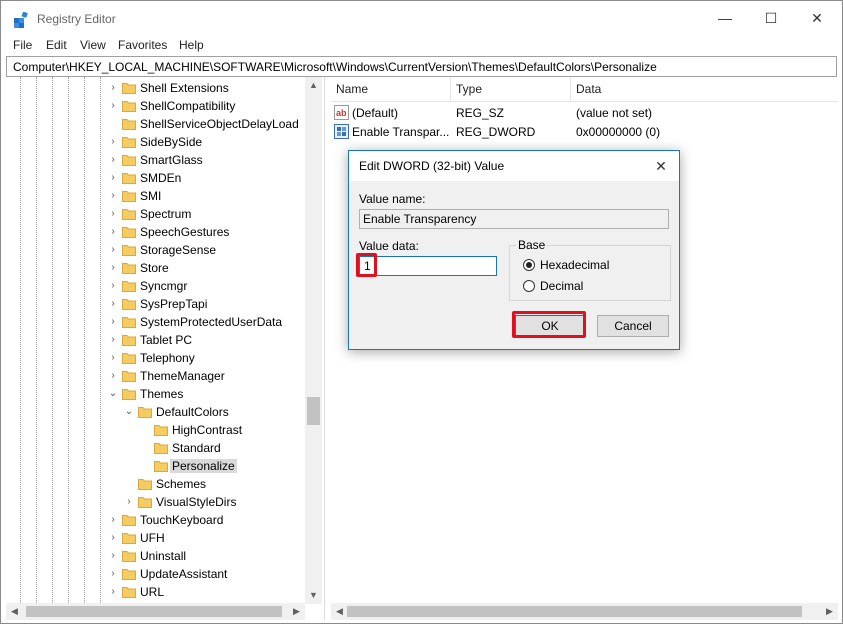  Describe the element at coordinates (156, 124) in the screenshot. I see `tree-item: ShellServiceObjectDelayLoad` at that location.